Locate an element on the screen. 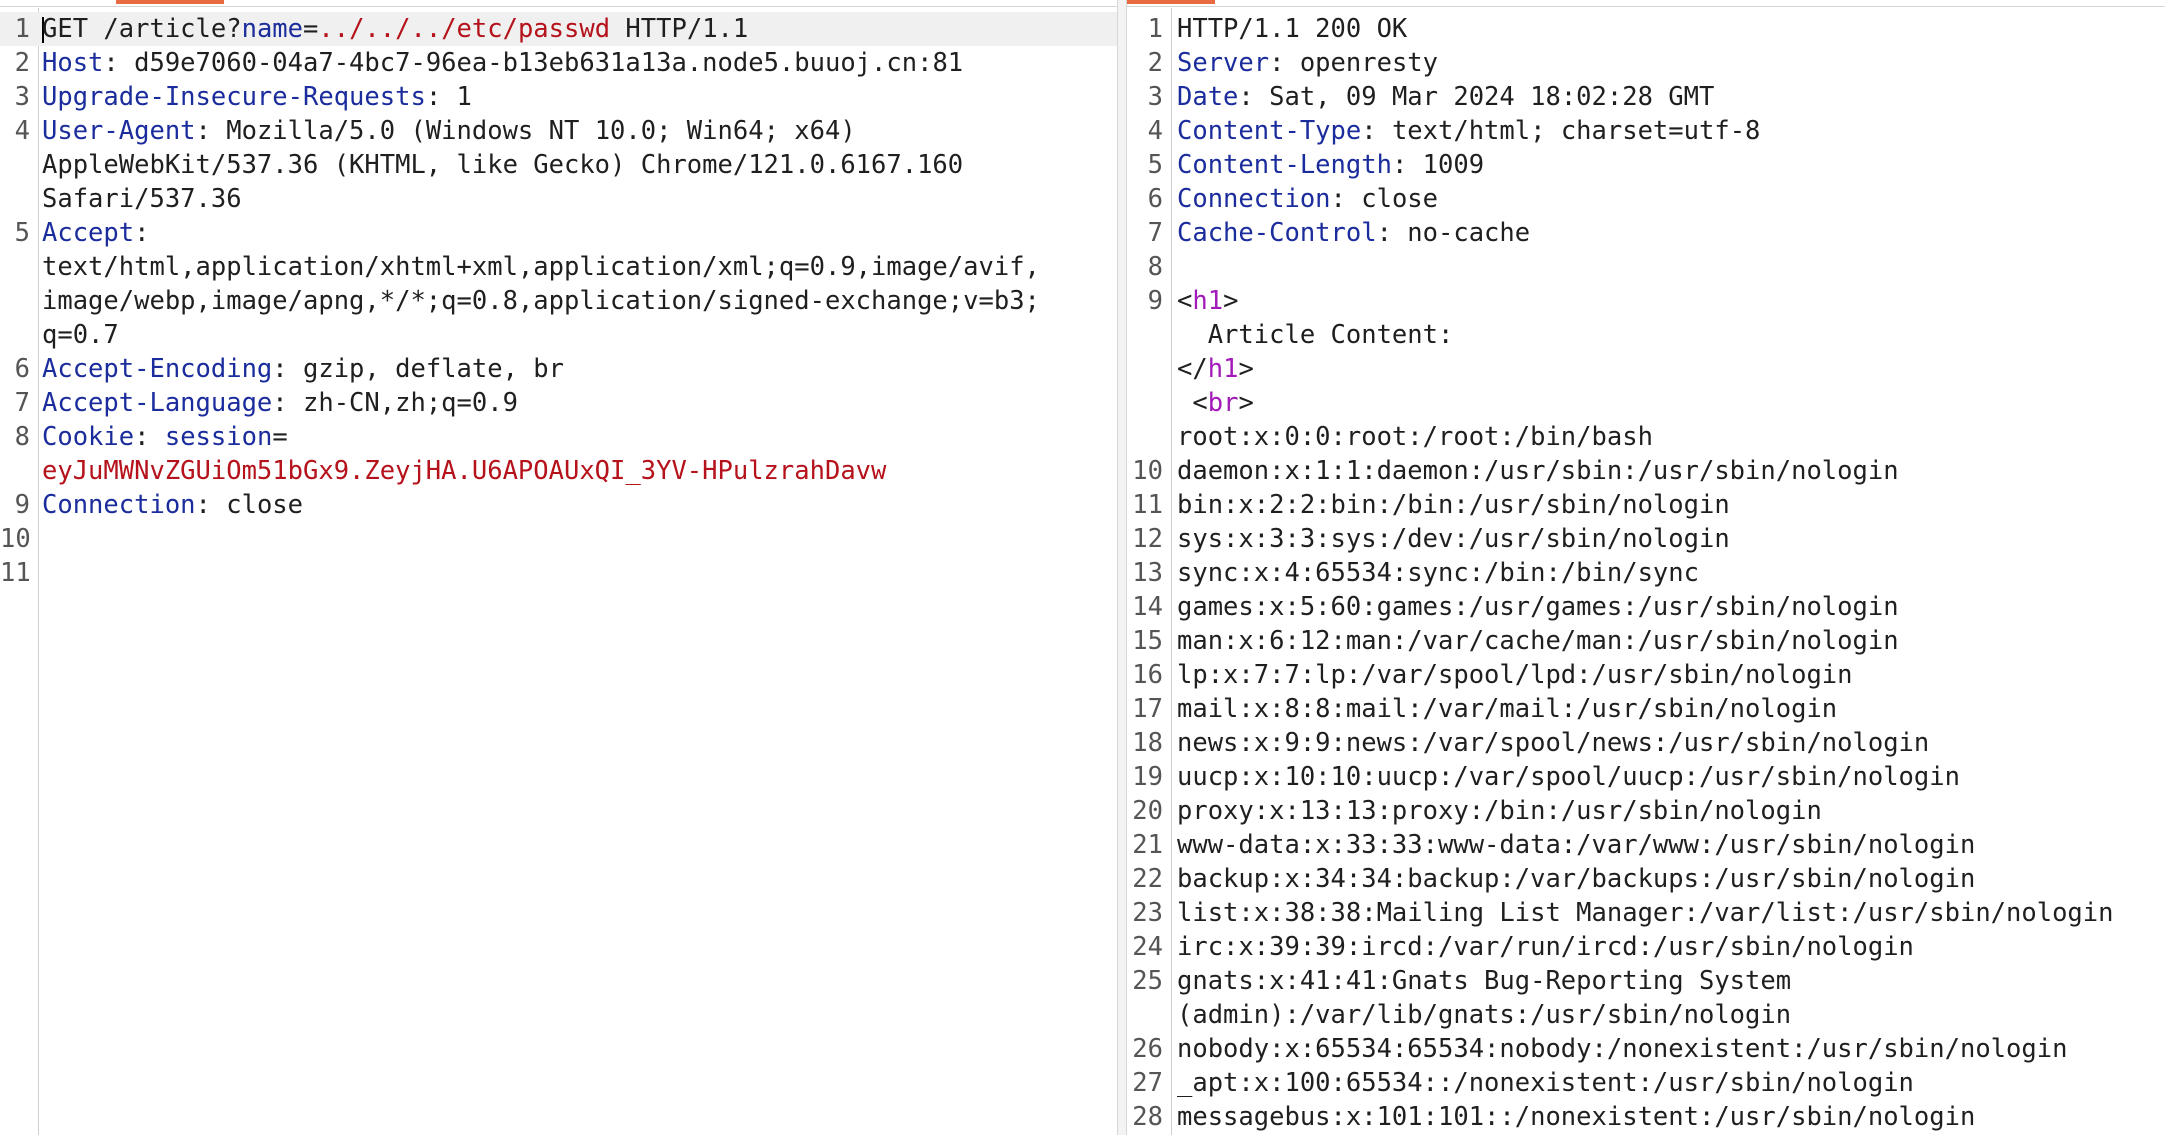 This screenshot has height=1135, width=2165. request-code-line: 10 is located at coordinates (558, 539).